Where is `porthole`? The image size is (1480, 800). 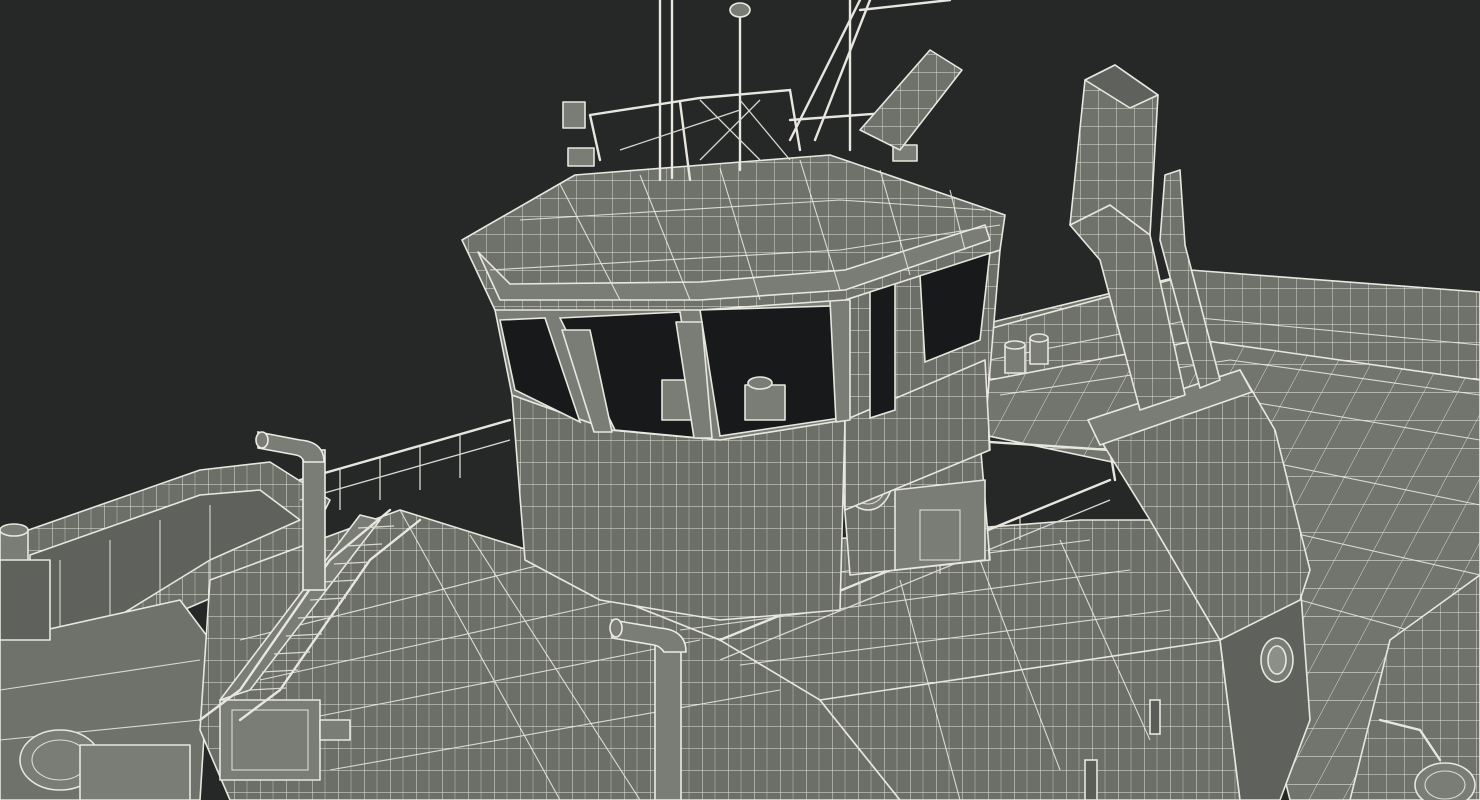
porthole is located at coordinates (1277, 660).